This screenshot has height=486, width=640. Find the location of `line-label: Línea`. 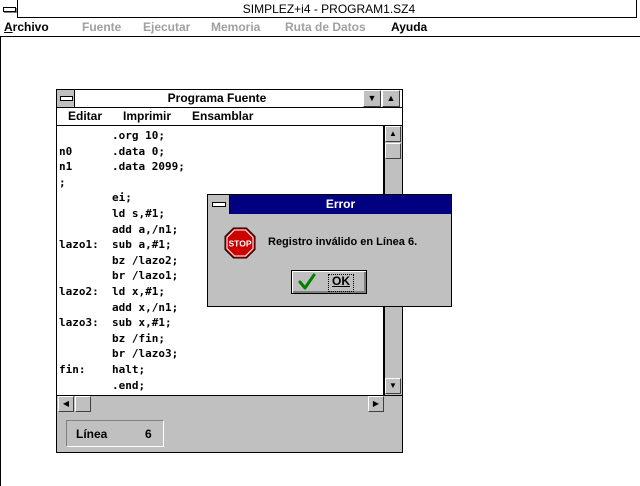

line-label: Línea is located at coordinates (92, 434).